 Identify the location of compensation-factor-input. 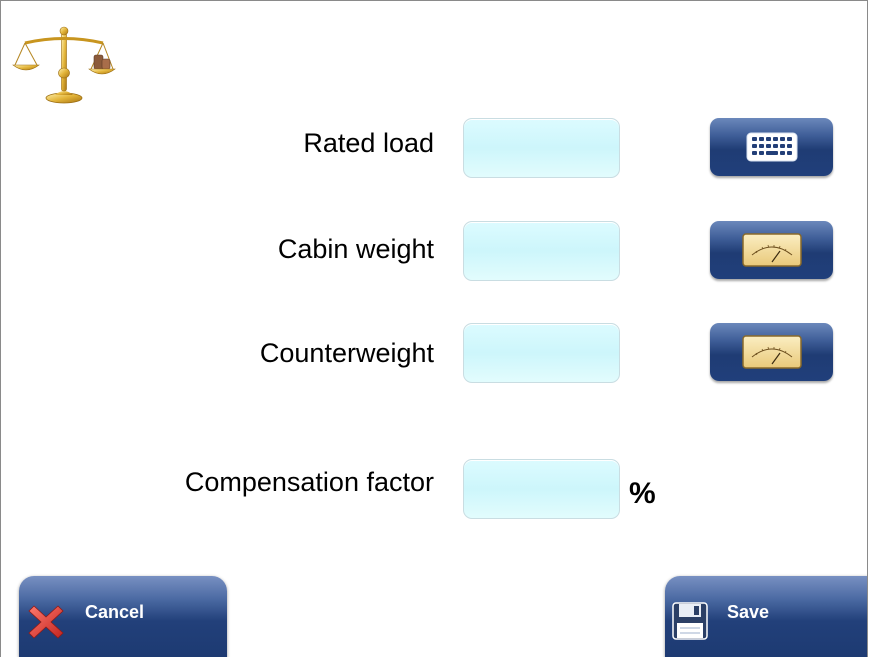
(541, 489).